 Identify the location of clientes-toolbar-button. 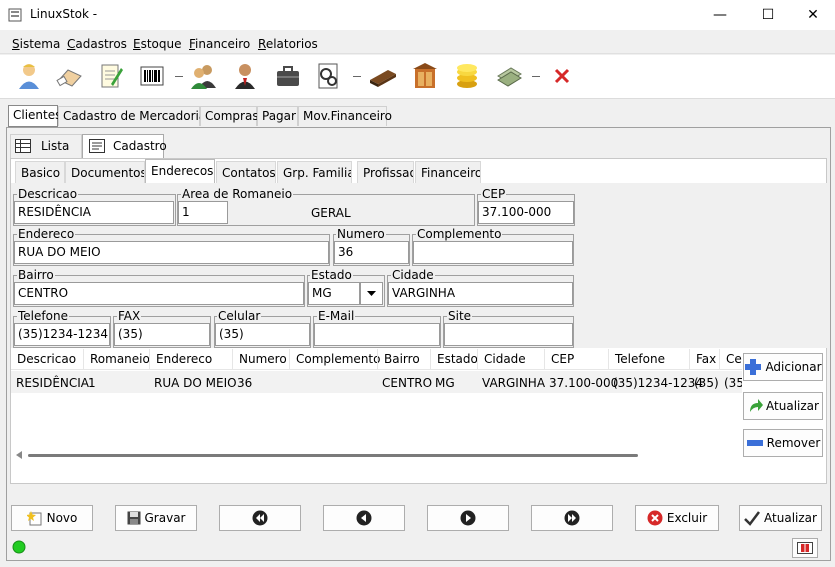
(29, 76).